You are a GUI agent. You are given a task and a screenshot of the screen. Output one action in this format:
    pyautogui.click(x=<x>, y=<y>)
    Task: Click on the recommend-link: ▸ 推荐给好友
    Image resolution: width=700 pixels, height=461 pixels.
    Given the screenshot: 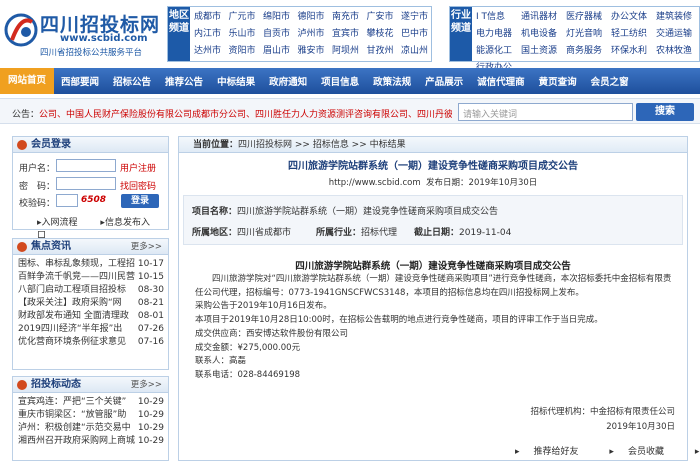 What is the action you would take?
    pyautogui.click(x=554, y=452)
    